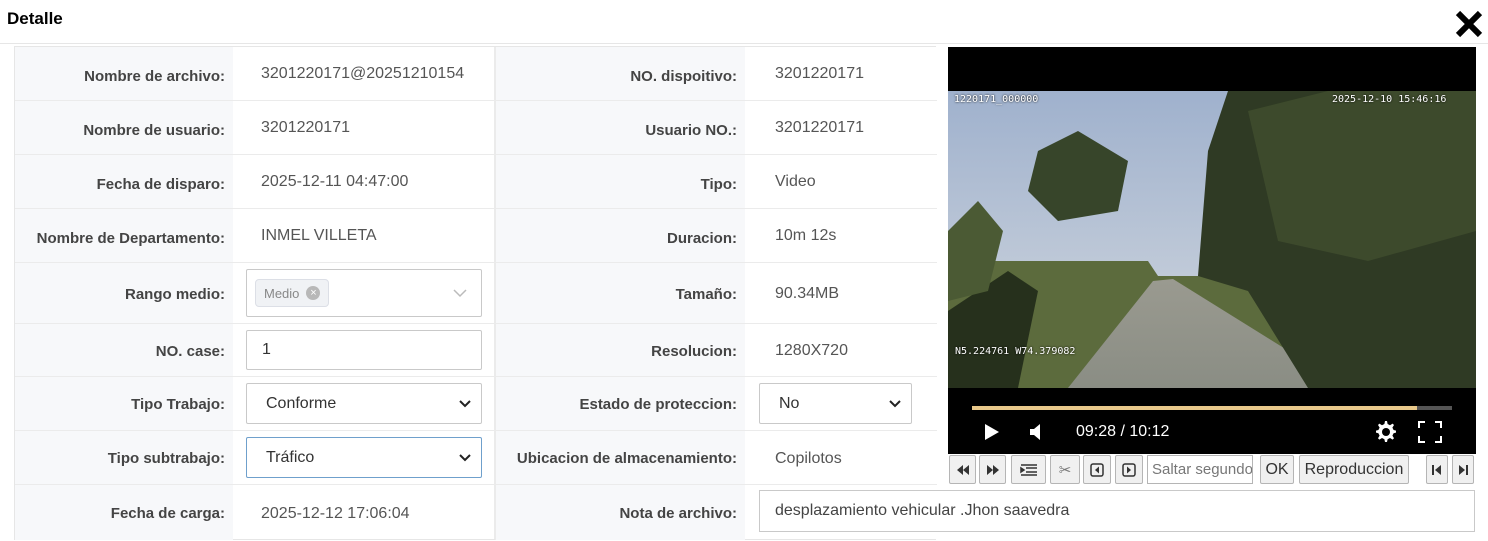 The width and height of the screenshot is (1488, 541). What do you see at coordinates (620, 403) in the screenshot?
I see `label-estado-proteccion: Estado de proteccion:` at bounding box center [620, 403].